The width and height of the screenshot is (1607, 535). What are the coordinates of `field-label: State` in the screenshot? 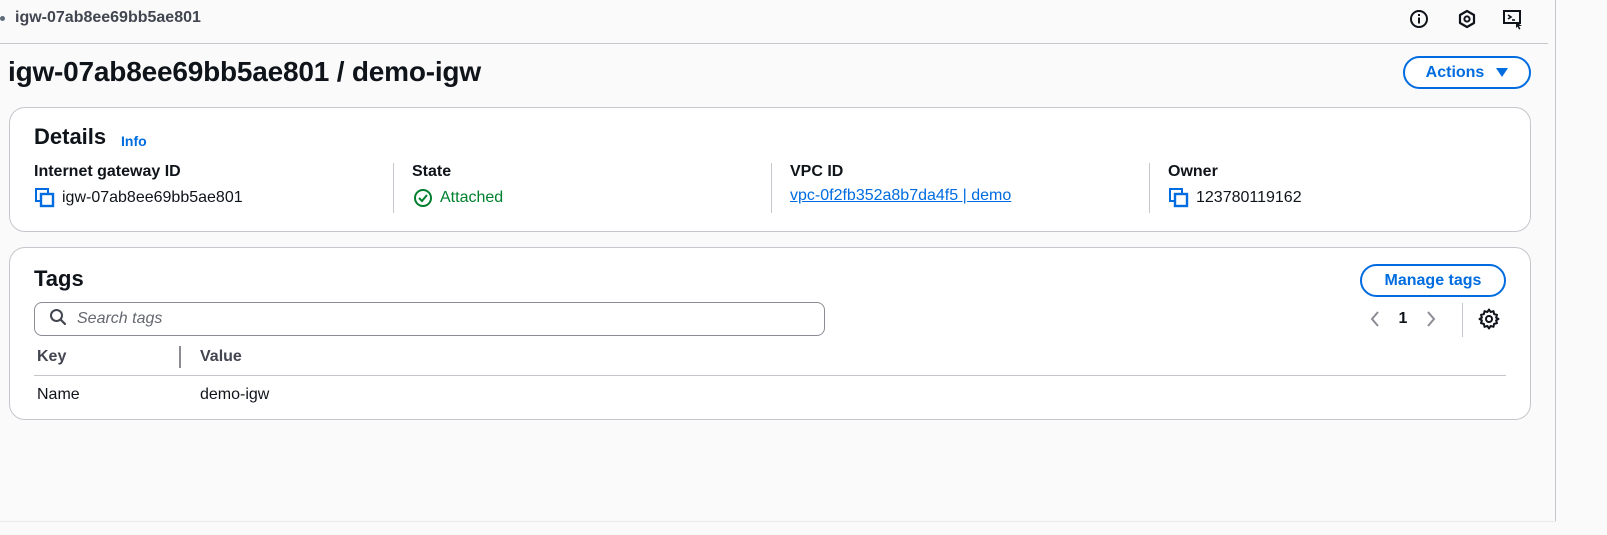 It's located at (432, 171).